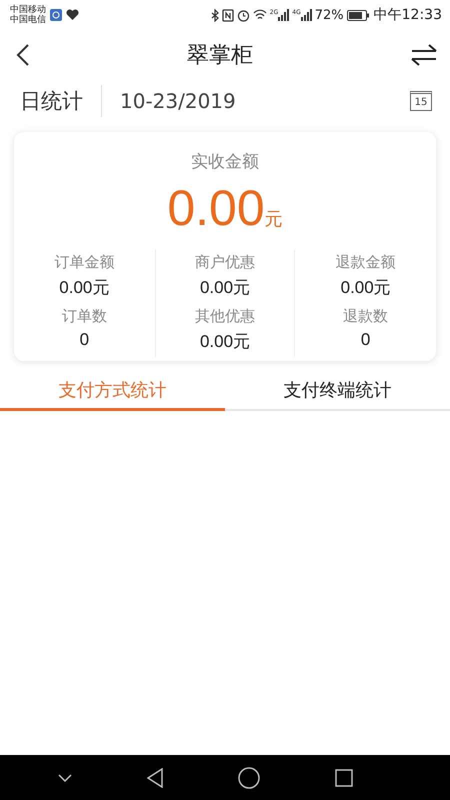 This screenshot has height=800, width=450. Describe the element at coordinates (224, 316) in the screenshot. I see `stat-label: 其他优惠` at that location.